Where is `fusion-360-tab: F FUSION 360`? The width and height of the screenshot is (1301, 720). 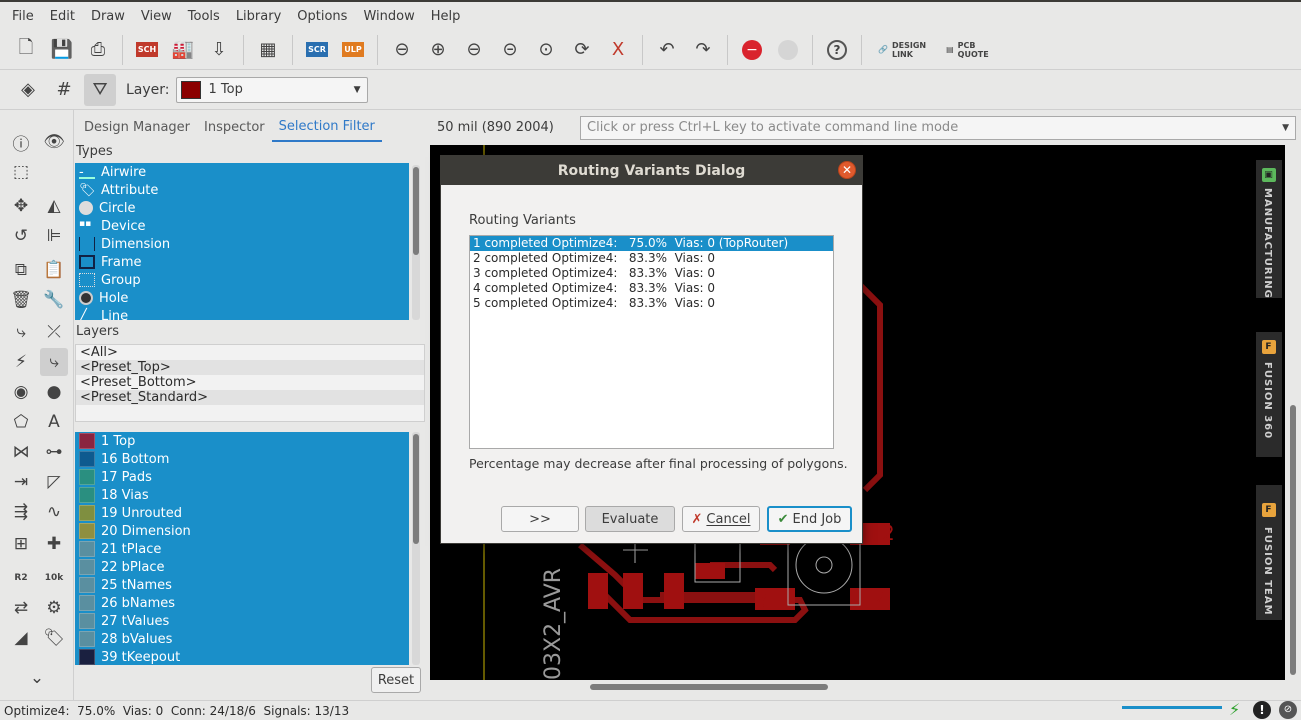
fusion-360-tab: F FUSION 360 is located at coordinates (1269, 394).